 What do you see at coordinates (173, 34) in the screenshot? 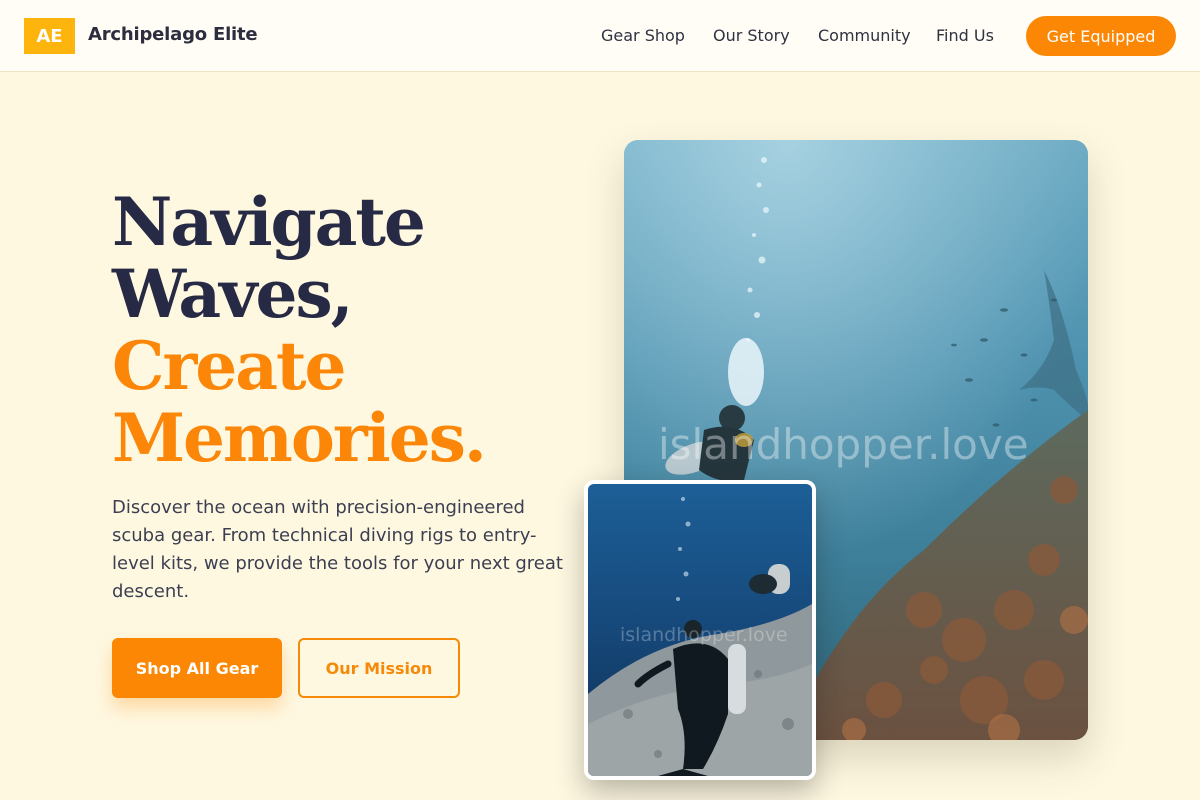
I see `brand-name: Archipelago Elite` at bounding box center [173, 34].